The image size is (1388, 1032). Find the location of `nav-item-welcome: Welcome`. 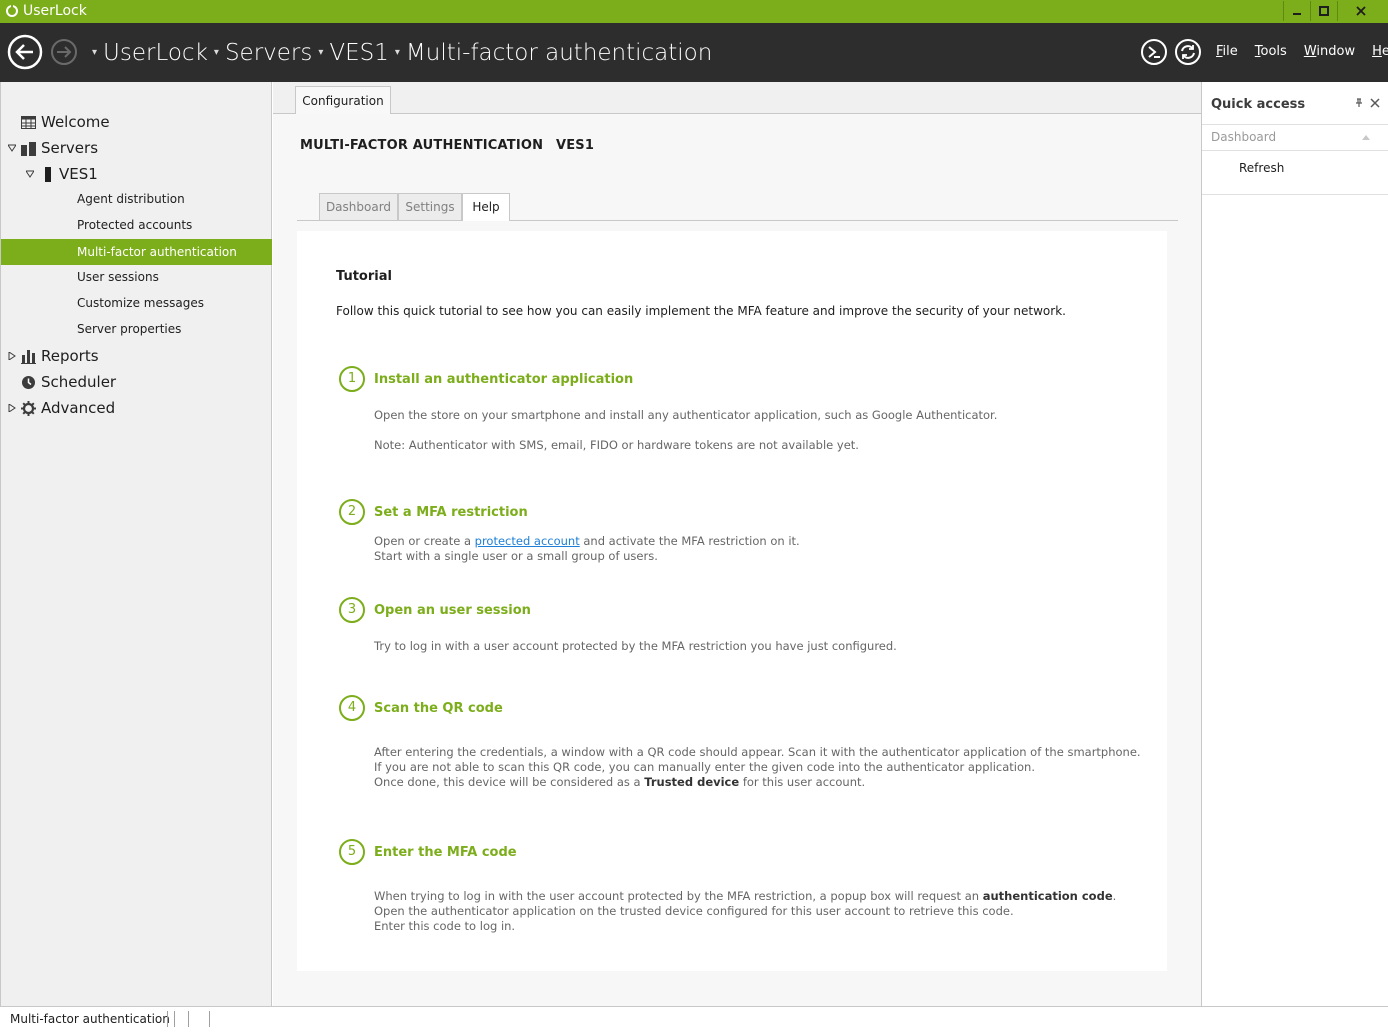

nav-item-welcome: Welcome is located at coordinates (136, 122).